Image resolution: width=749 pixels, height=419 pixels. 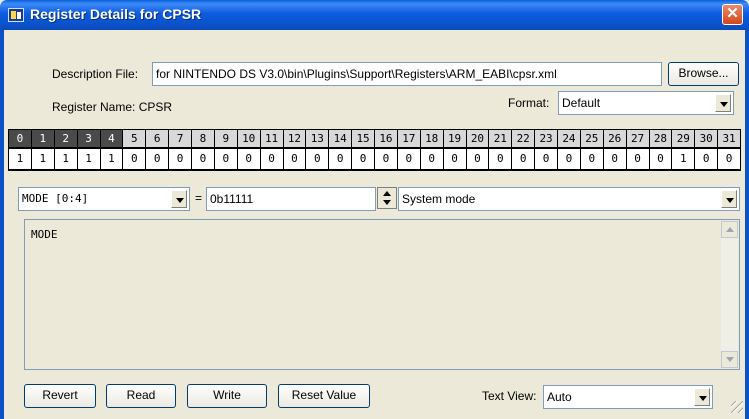 I want to click on bit-index: 4, so click(x=111, y=138).